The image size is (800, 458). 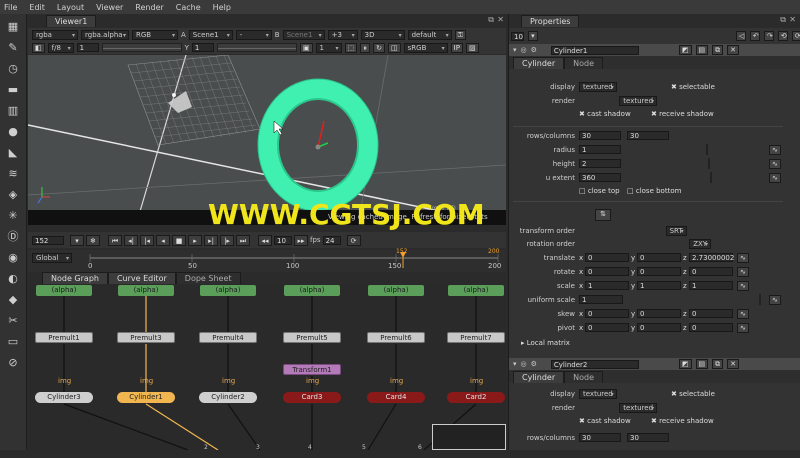 What do you see at coordinates (283, 240) in the screenshot?
I see `increment-field: 10` at bounding box center [283, 240].